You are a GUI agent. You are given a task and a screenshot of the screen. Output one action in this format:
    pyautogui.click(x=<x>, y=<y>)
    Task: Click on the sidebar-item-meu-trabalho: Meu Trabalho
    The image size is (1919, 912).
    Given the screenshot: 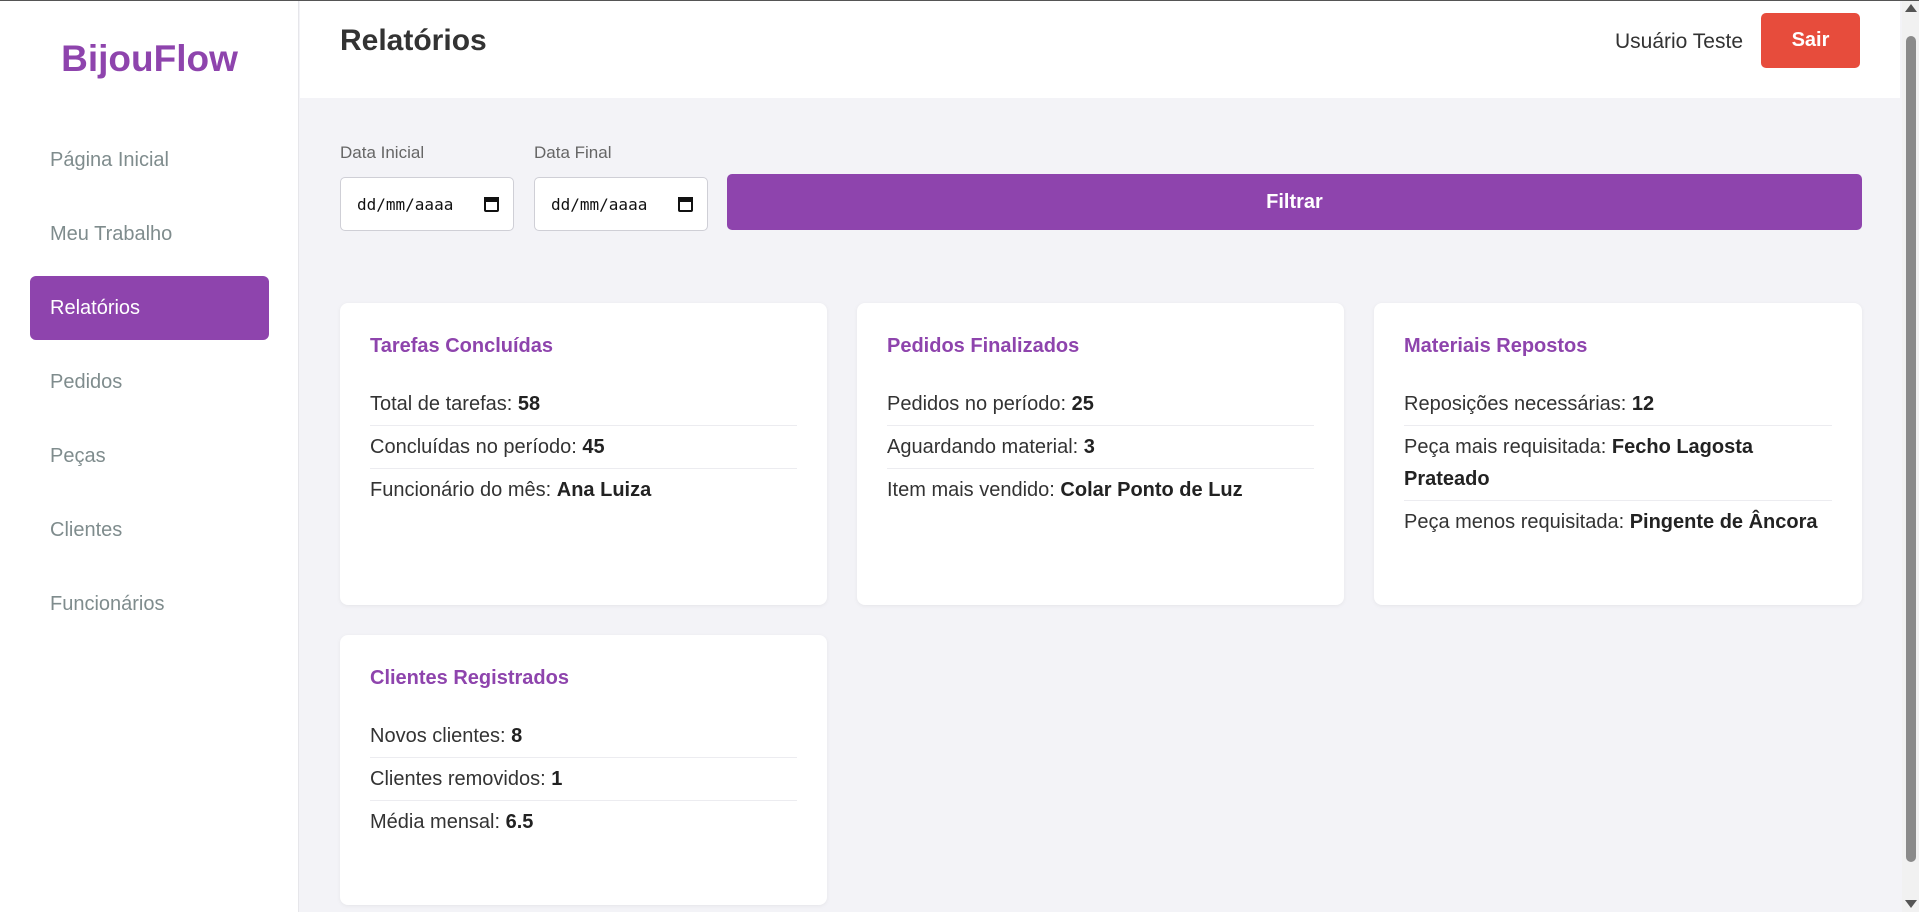 What is the action you would take?
    pyautogui.click(x=149, y=234)
    